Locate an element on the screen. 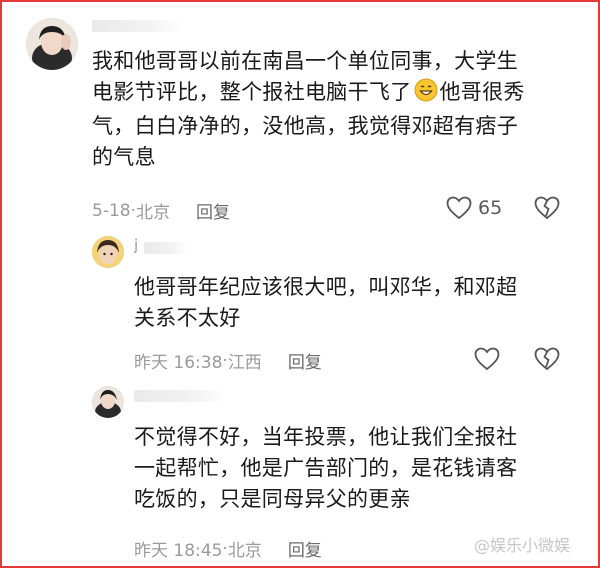  reply-meta: 昨天 16:38 · 江西 回复 is located at coordinates (228, 361).